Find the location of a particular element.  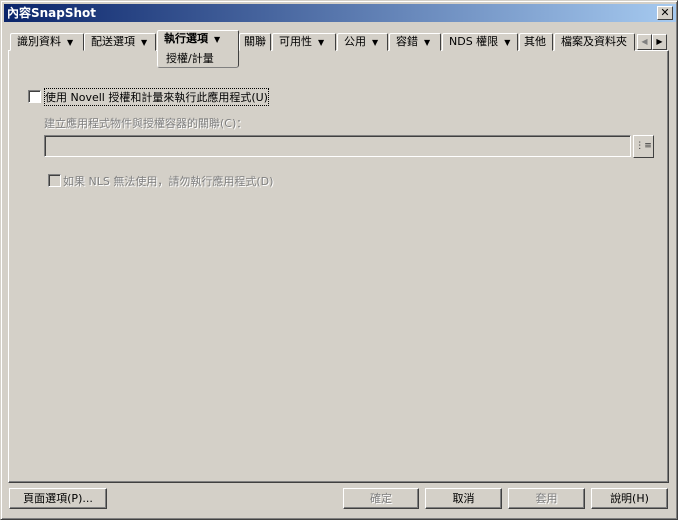

tab-scroll-right-button: ▶ is located at coordinates (659, 42).